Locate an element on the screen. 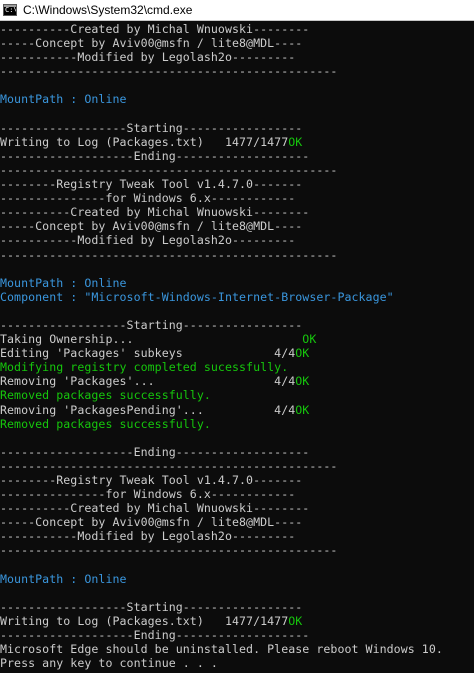 The width and height of the screenshot is (474, 673). console-line-text: Press any key to continue . . . is located at coordinates (109, 663).